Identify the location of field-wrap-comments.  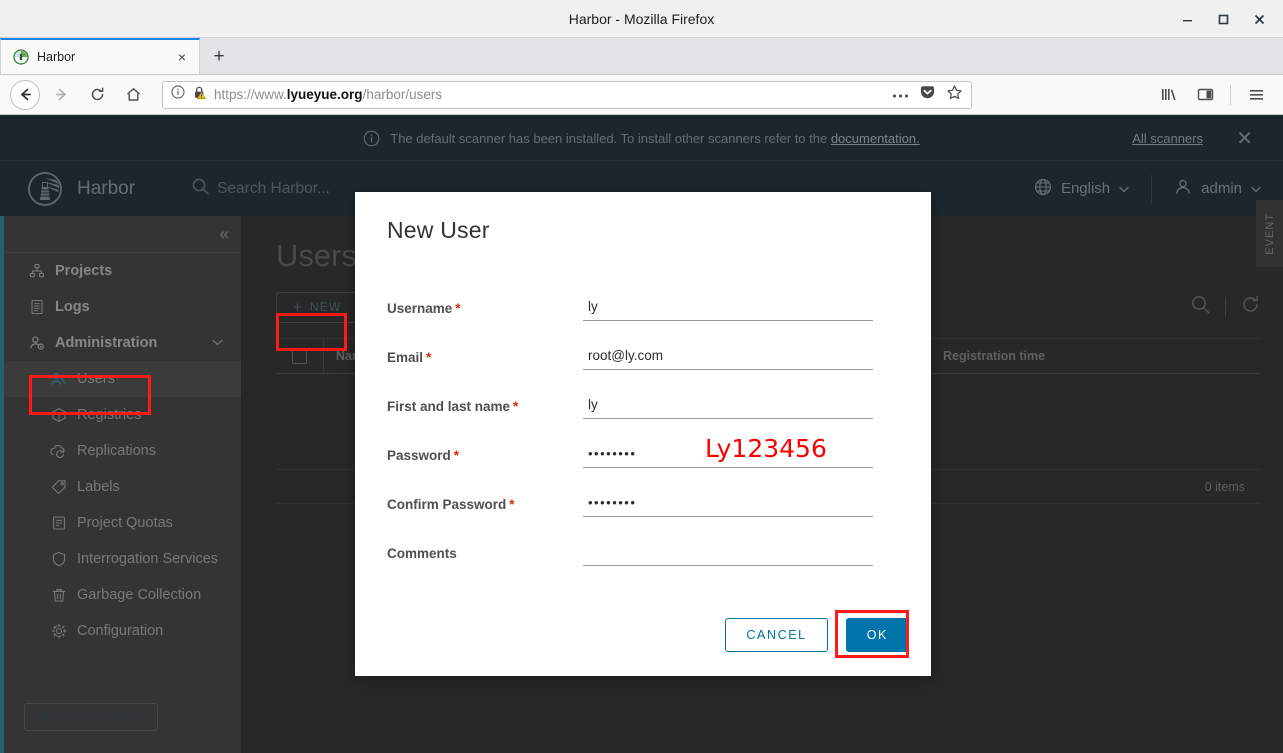
(728, 553).